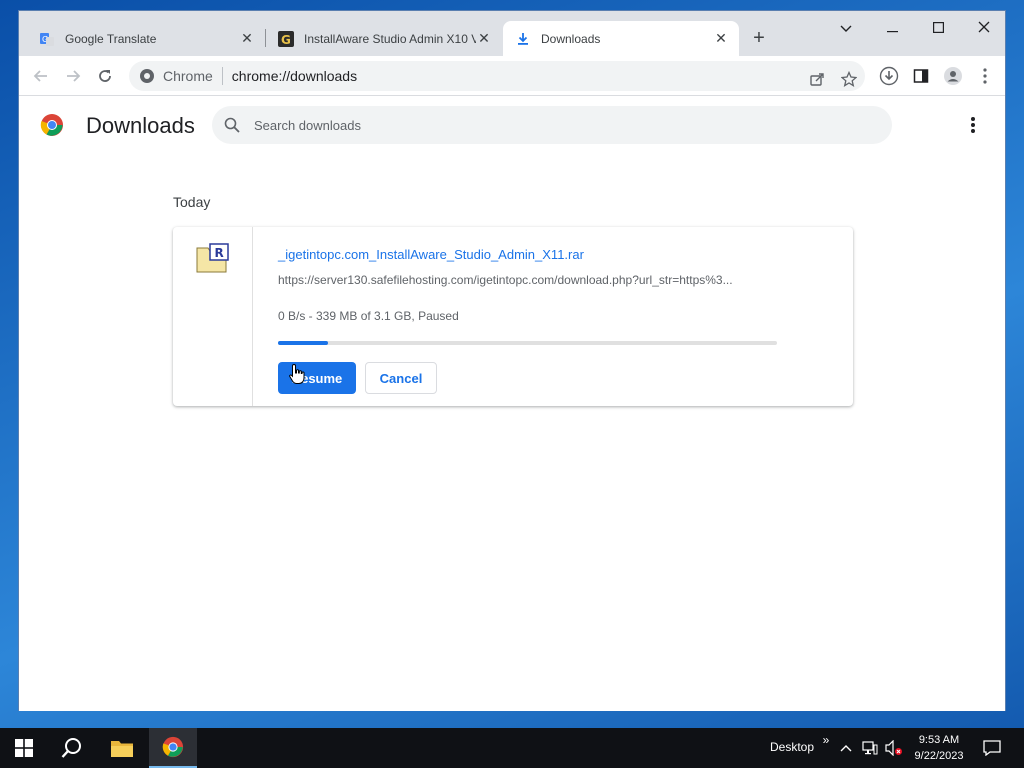 The width and height of the screenshot is (1024, 768). What do you see at coordinates (111, 38) in the screenshot?
I see `tab-title: Google Translate` at bounding box center [111, 38].